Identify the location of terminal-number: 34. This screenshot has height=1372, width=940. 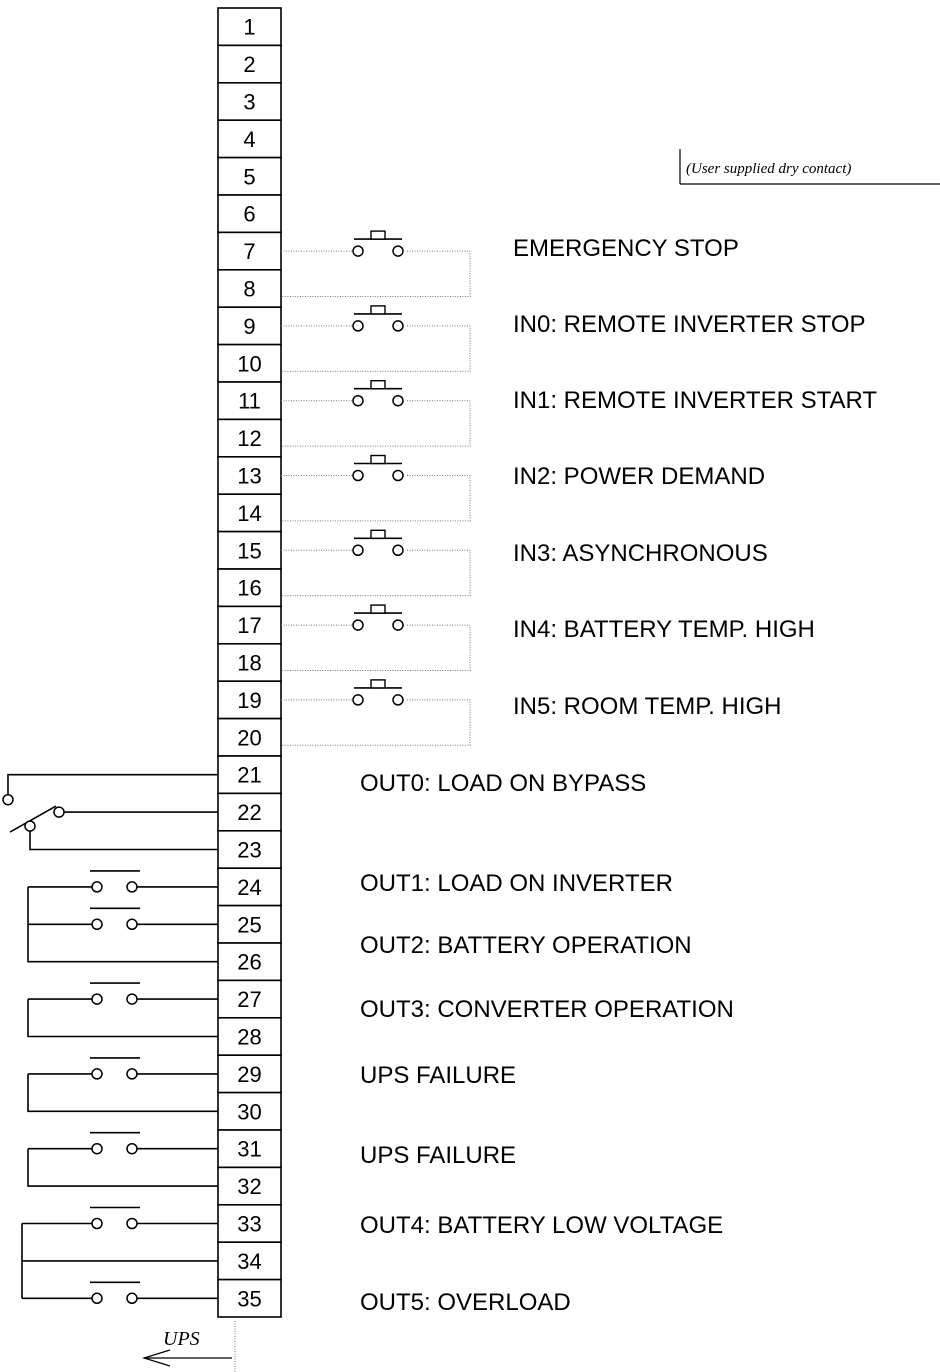
(249, 1261).